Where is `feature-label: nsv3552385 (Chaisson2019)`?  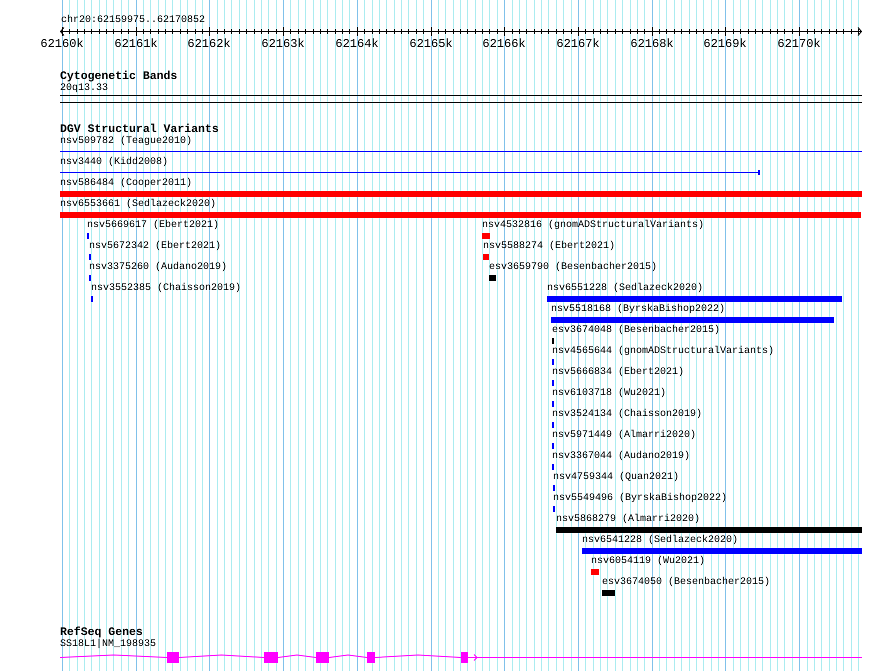 feature-label: nsv3552385 (Chaisson2019) is located at coordinates (166, 289).